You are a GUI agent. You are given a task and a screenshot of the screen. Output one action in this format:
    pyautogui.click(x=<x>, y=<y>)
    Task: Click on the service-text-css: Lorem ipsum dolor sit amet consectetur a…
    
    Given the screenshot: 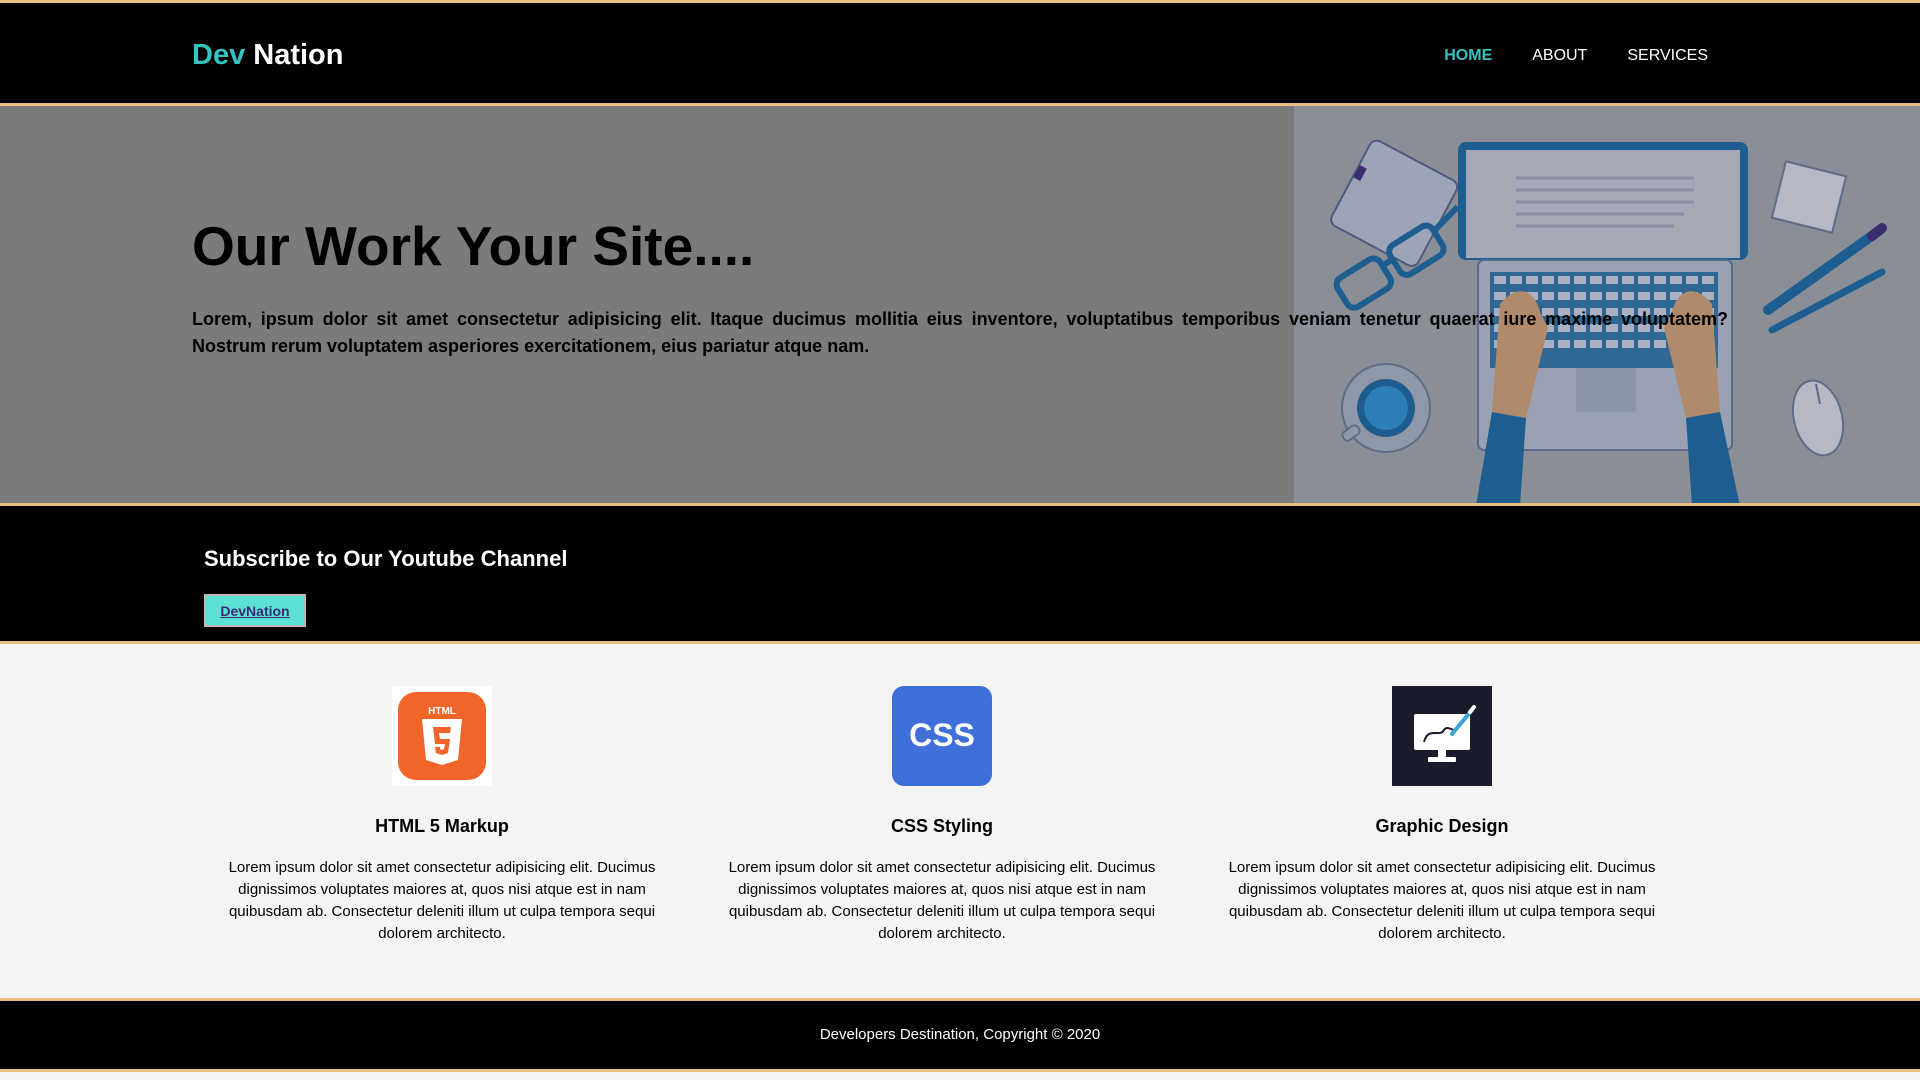 What is the action you would take?
    pyautogui.click(x=942, y=900)
    